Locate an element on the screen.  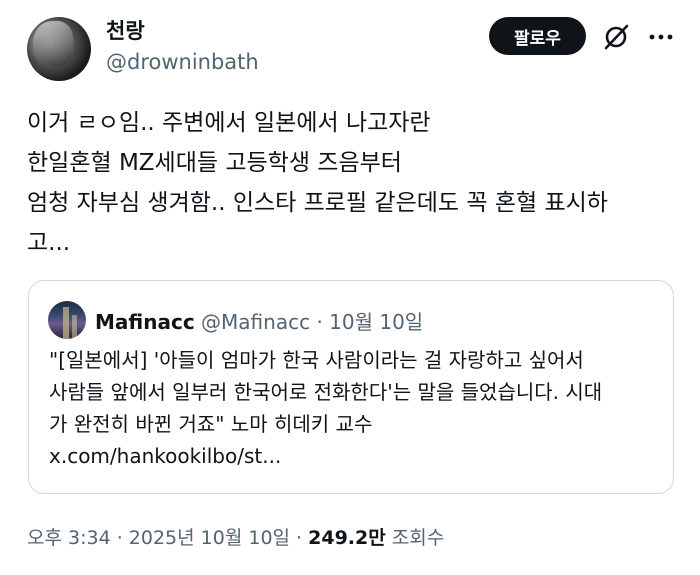
tweet-text-line: 엄청 자부심 생겨함.. 인스타 프로필 같은데도 꼭 혼혈 표시하 is located at coordinates (317, 203).